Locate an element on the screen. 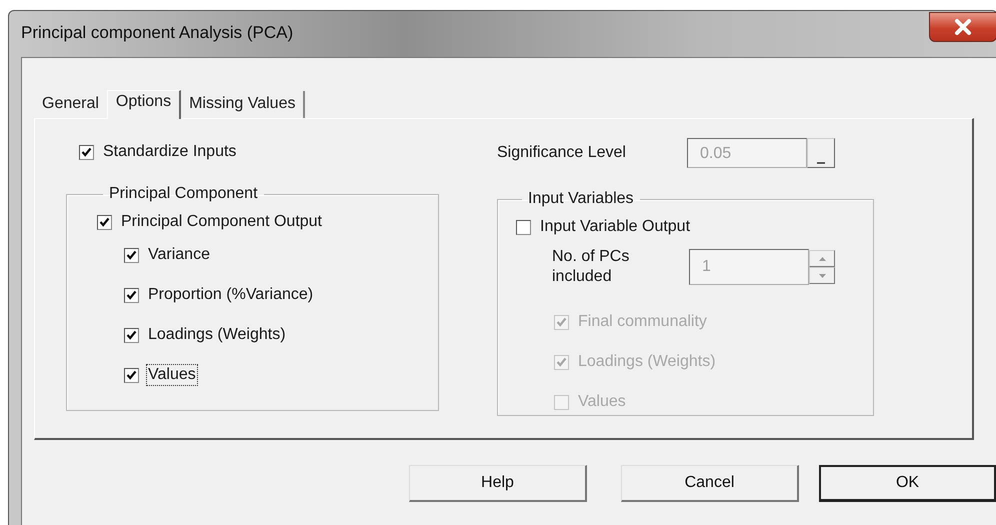  group-title: Input Variables is located at coordinates (581, 199).